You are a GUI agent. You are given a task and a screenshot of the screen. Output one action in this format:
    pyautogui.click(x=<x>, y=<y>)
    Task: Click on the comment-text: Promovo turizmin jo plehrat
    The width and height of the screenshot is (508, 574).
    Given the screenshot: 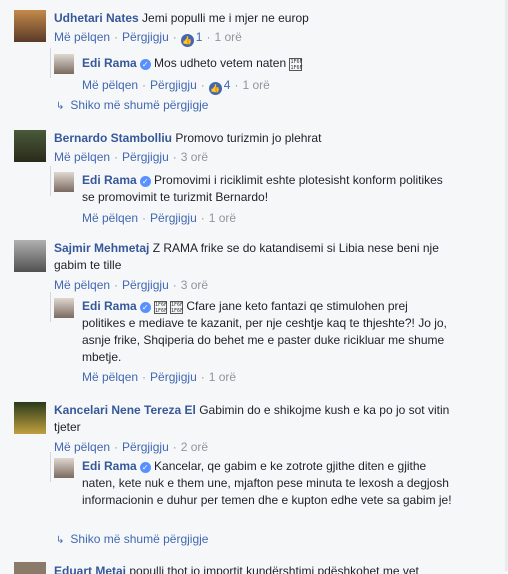 What is the action you would take?
    pyautogui.click(x=248, y=138)
    